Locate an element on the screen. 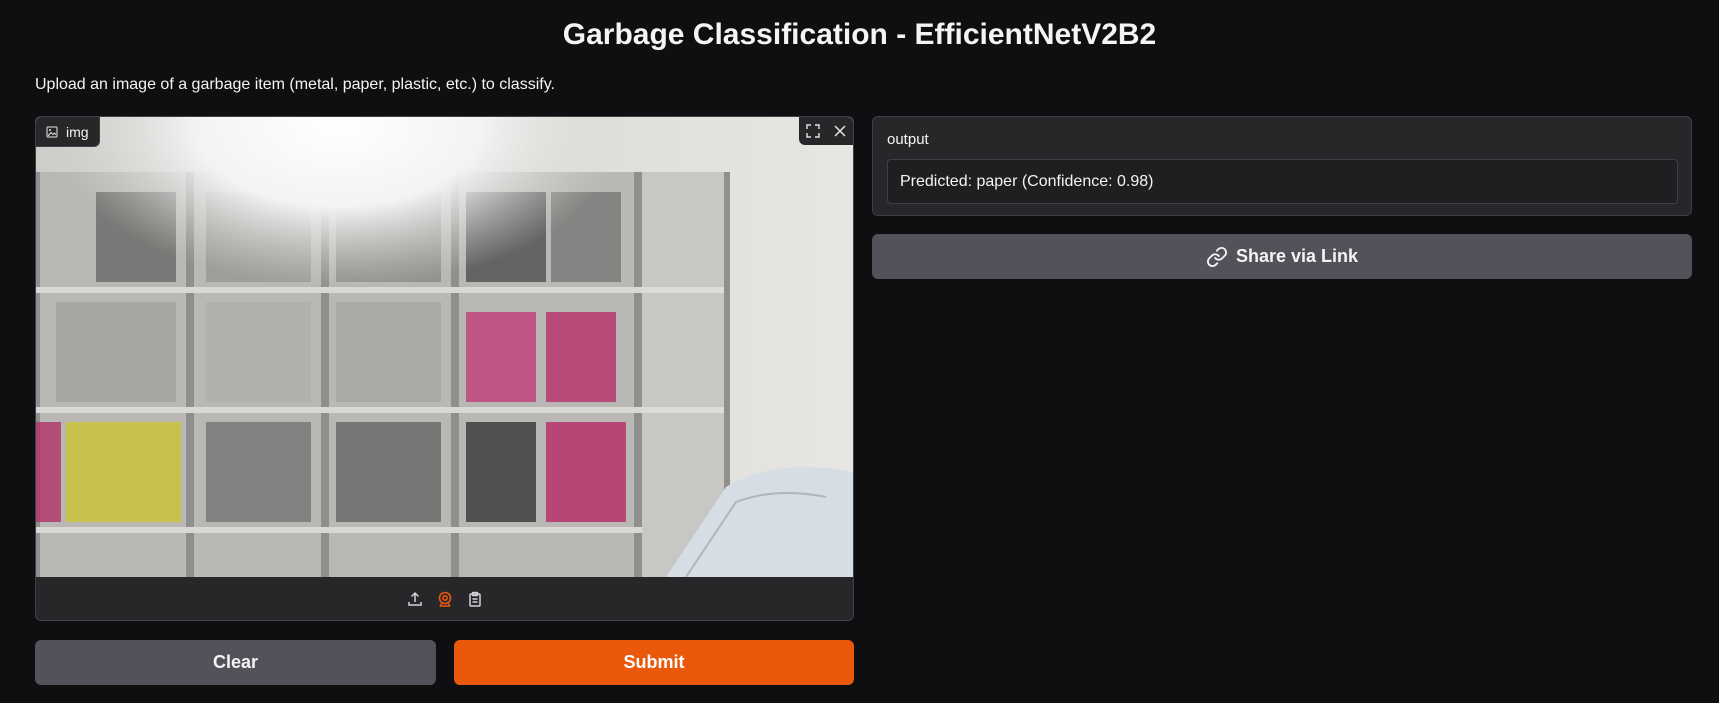  output-label: output is located at coordinates (908, 139).